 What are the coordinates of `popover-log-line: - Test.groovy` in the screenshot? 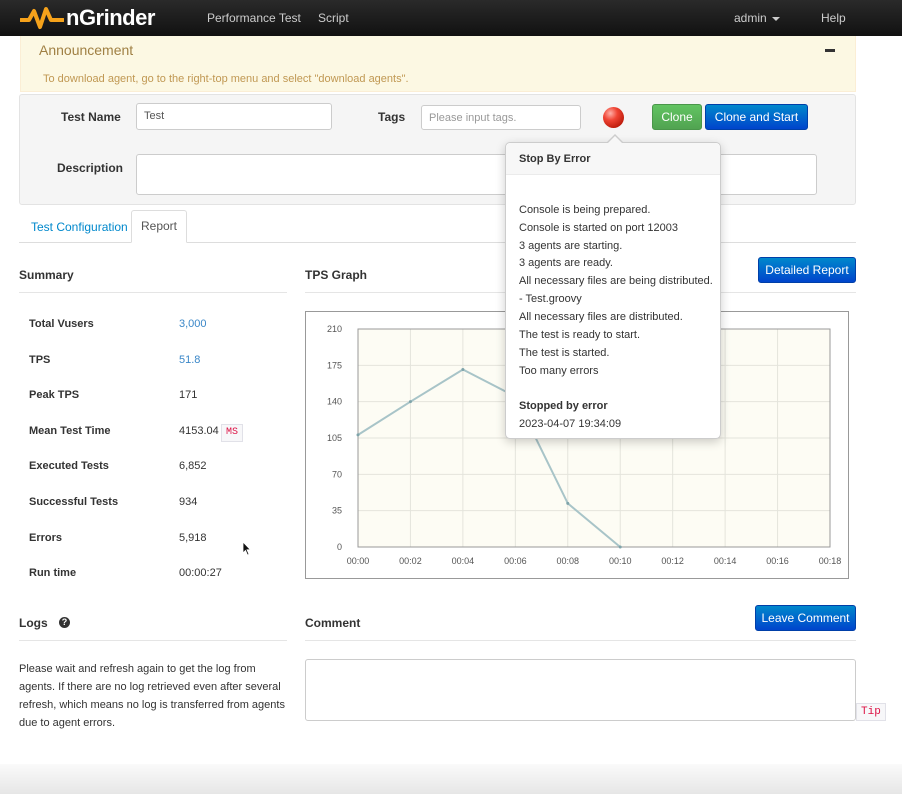 It's located at (550, 299).